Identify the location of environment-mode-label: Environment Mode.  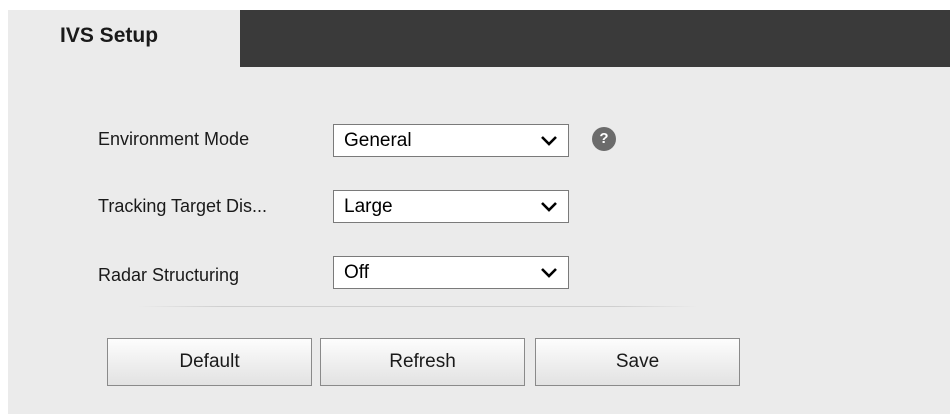
(174, 139).